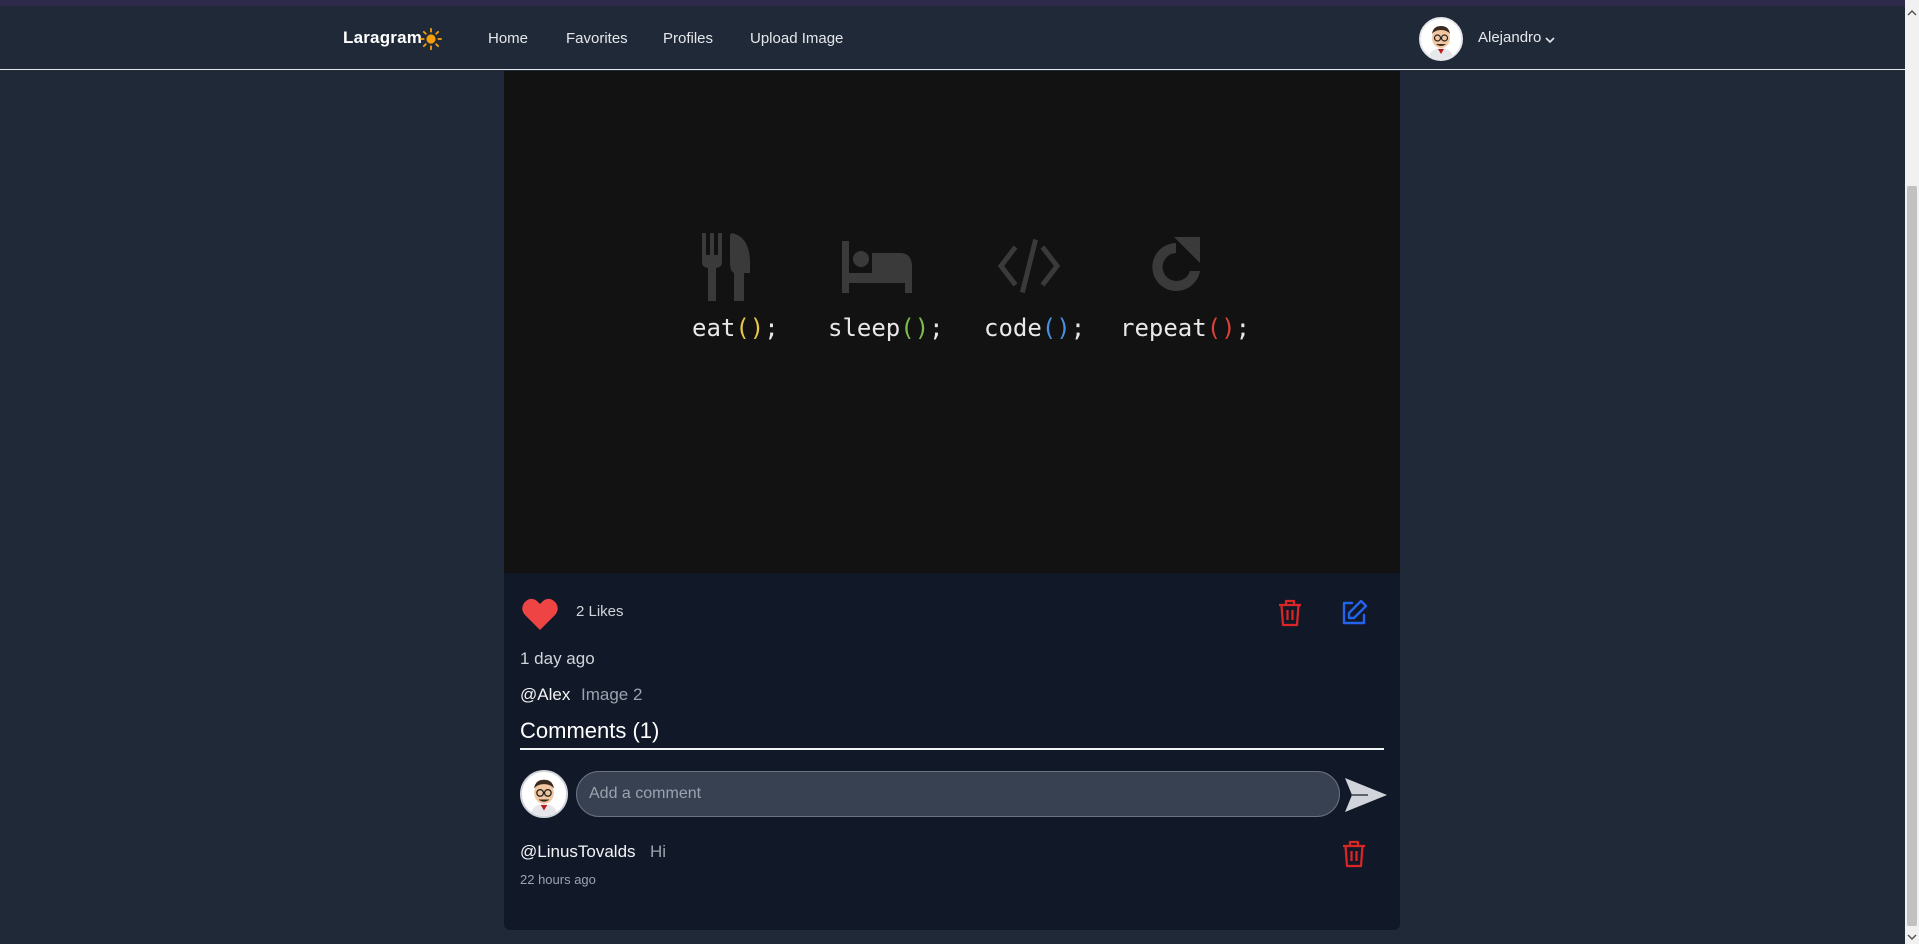 This screenshot has height=944, width=1919. What do you see at coordinates (508, 38) in the screenshot?
I see `nav-home: Home` at bounding box center [508, 38].